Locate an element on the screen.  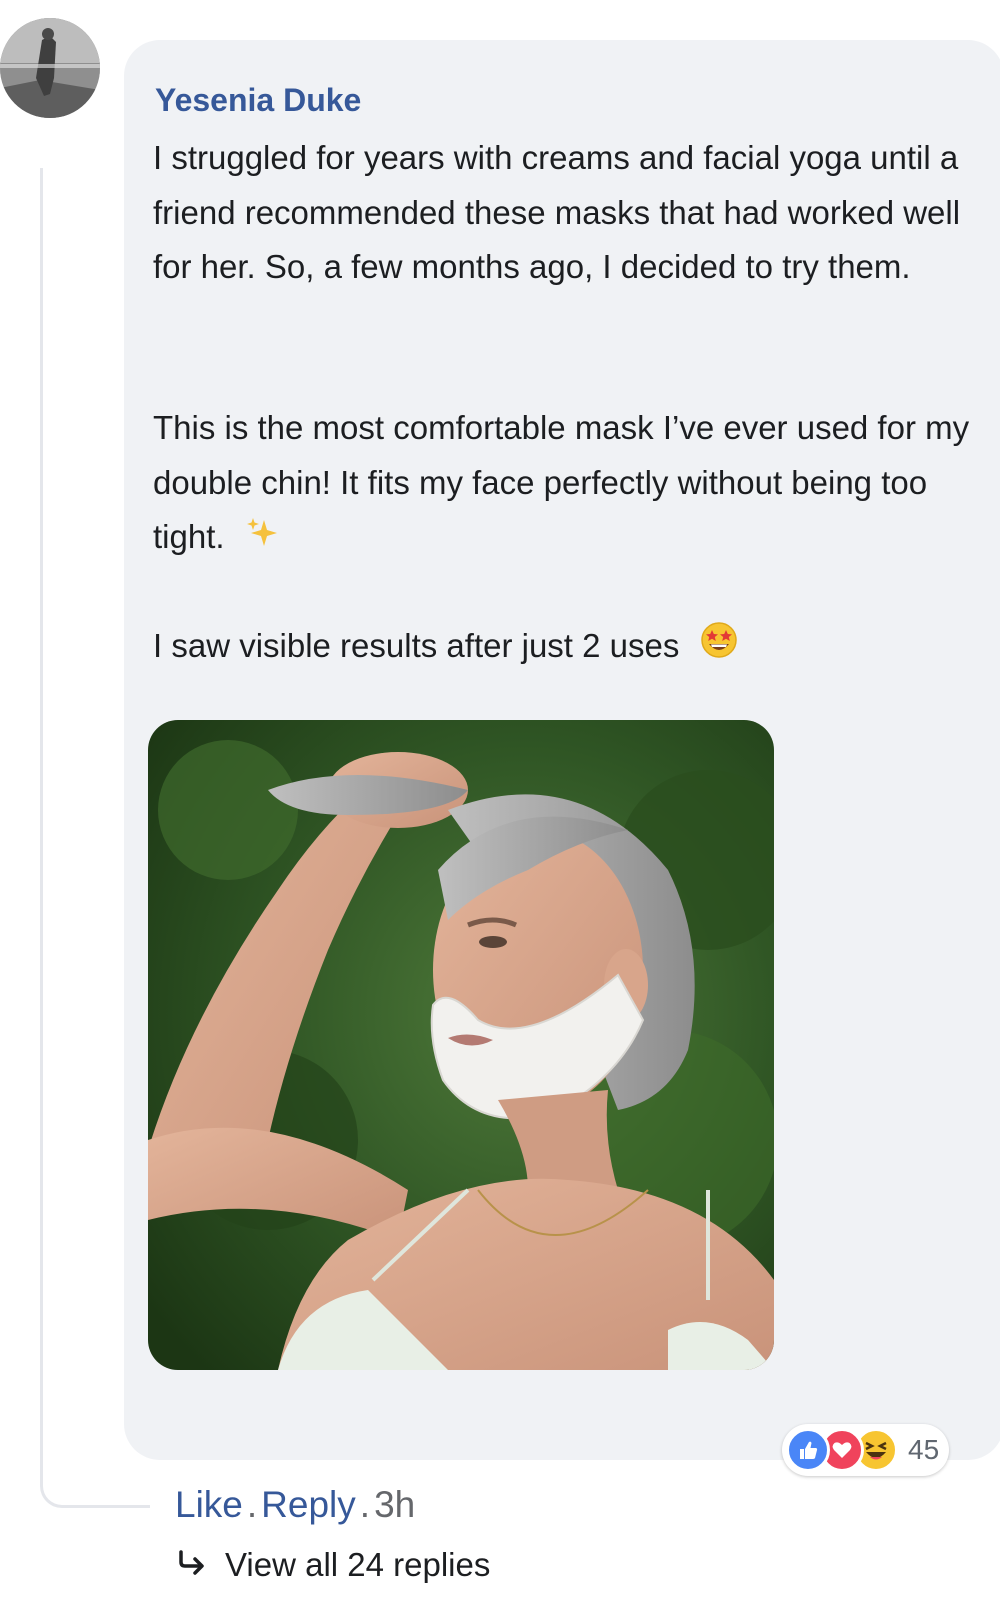
comment-author: Yesenia Duke is located at coordinates (258, 100).